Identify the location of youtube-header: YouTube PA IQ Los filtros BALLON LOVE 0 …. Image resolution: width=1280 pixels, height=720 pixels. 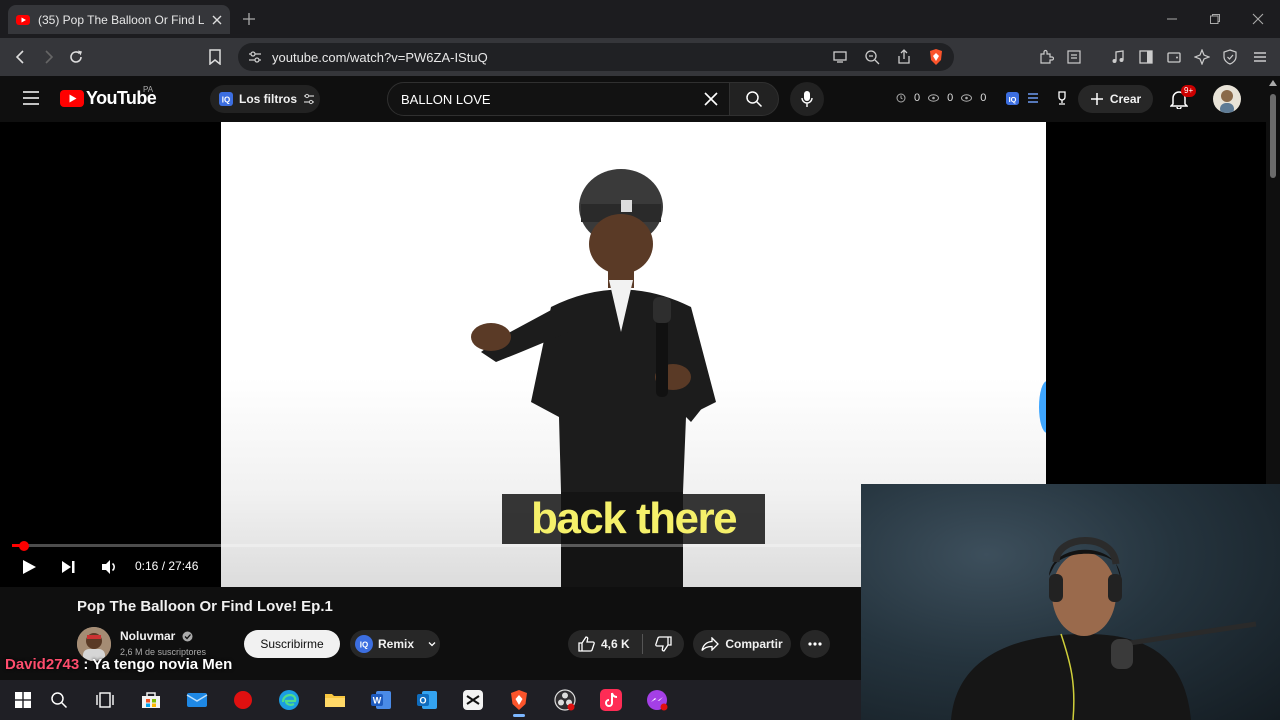
(633, 99).